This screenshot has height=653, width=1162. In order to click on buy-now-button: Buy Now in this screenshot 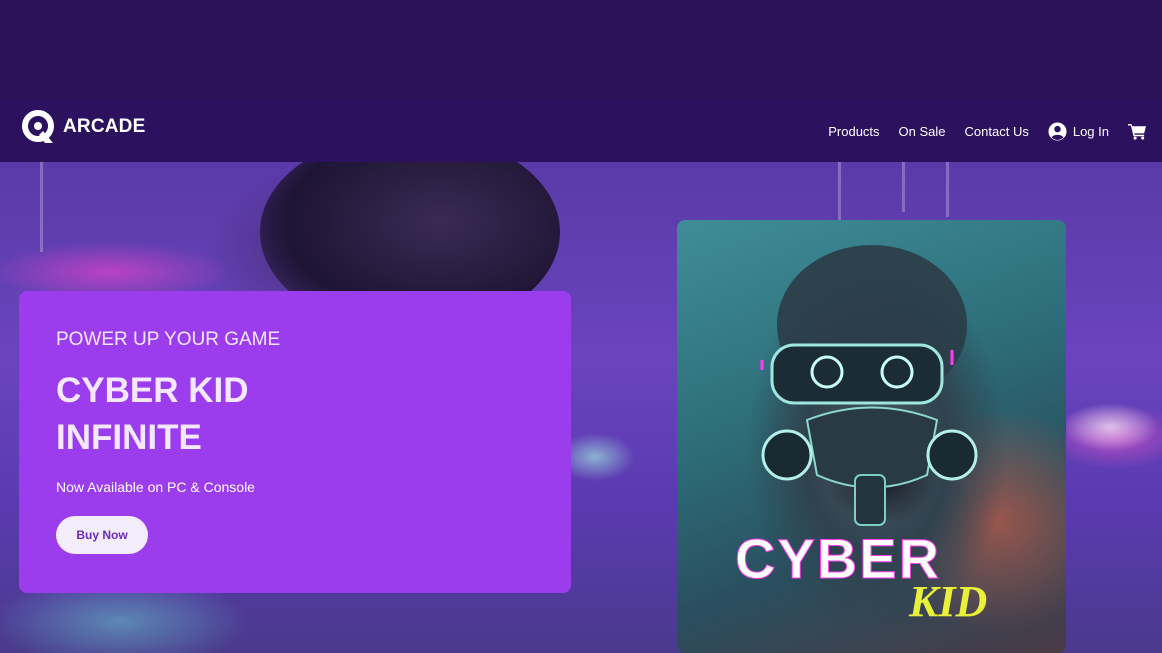, I will do `click(102, 535)`.